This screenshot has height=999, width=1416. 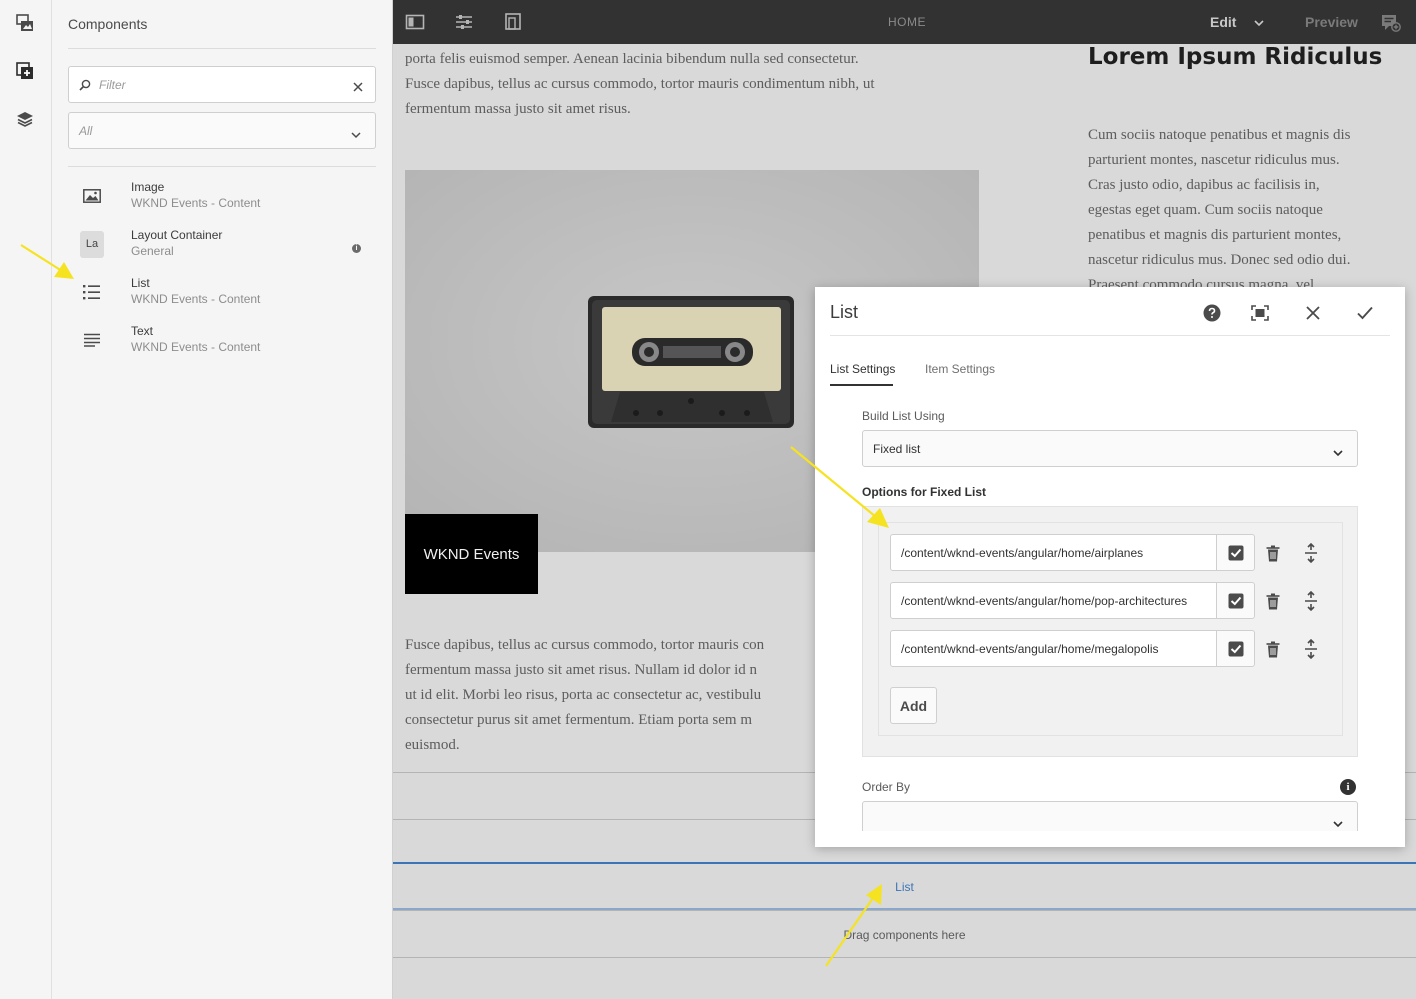 I want to click on component-name: Image, so click(x=148, y=187).